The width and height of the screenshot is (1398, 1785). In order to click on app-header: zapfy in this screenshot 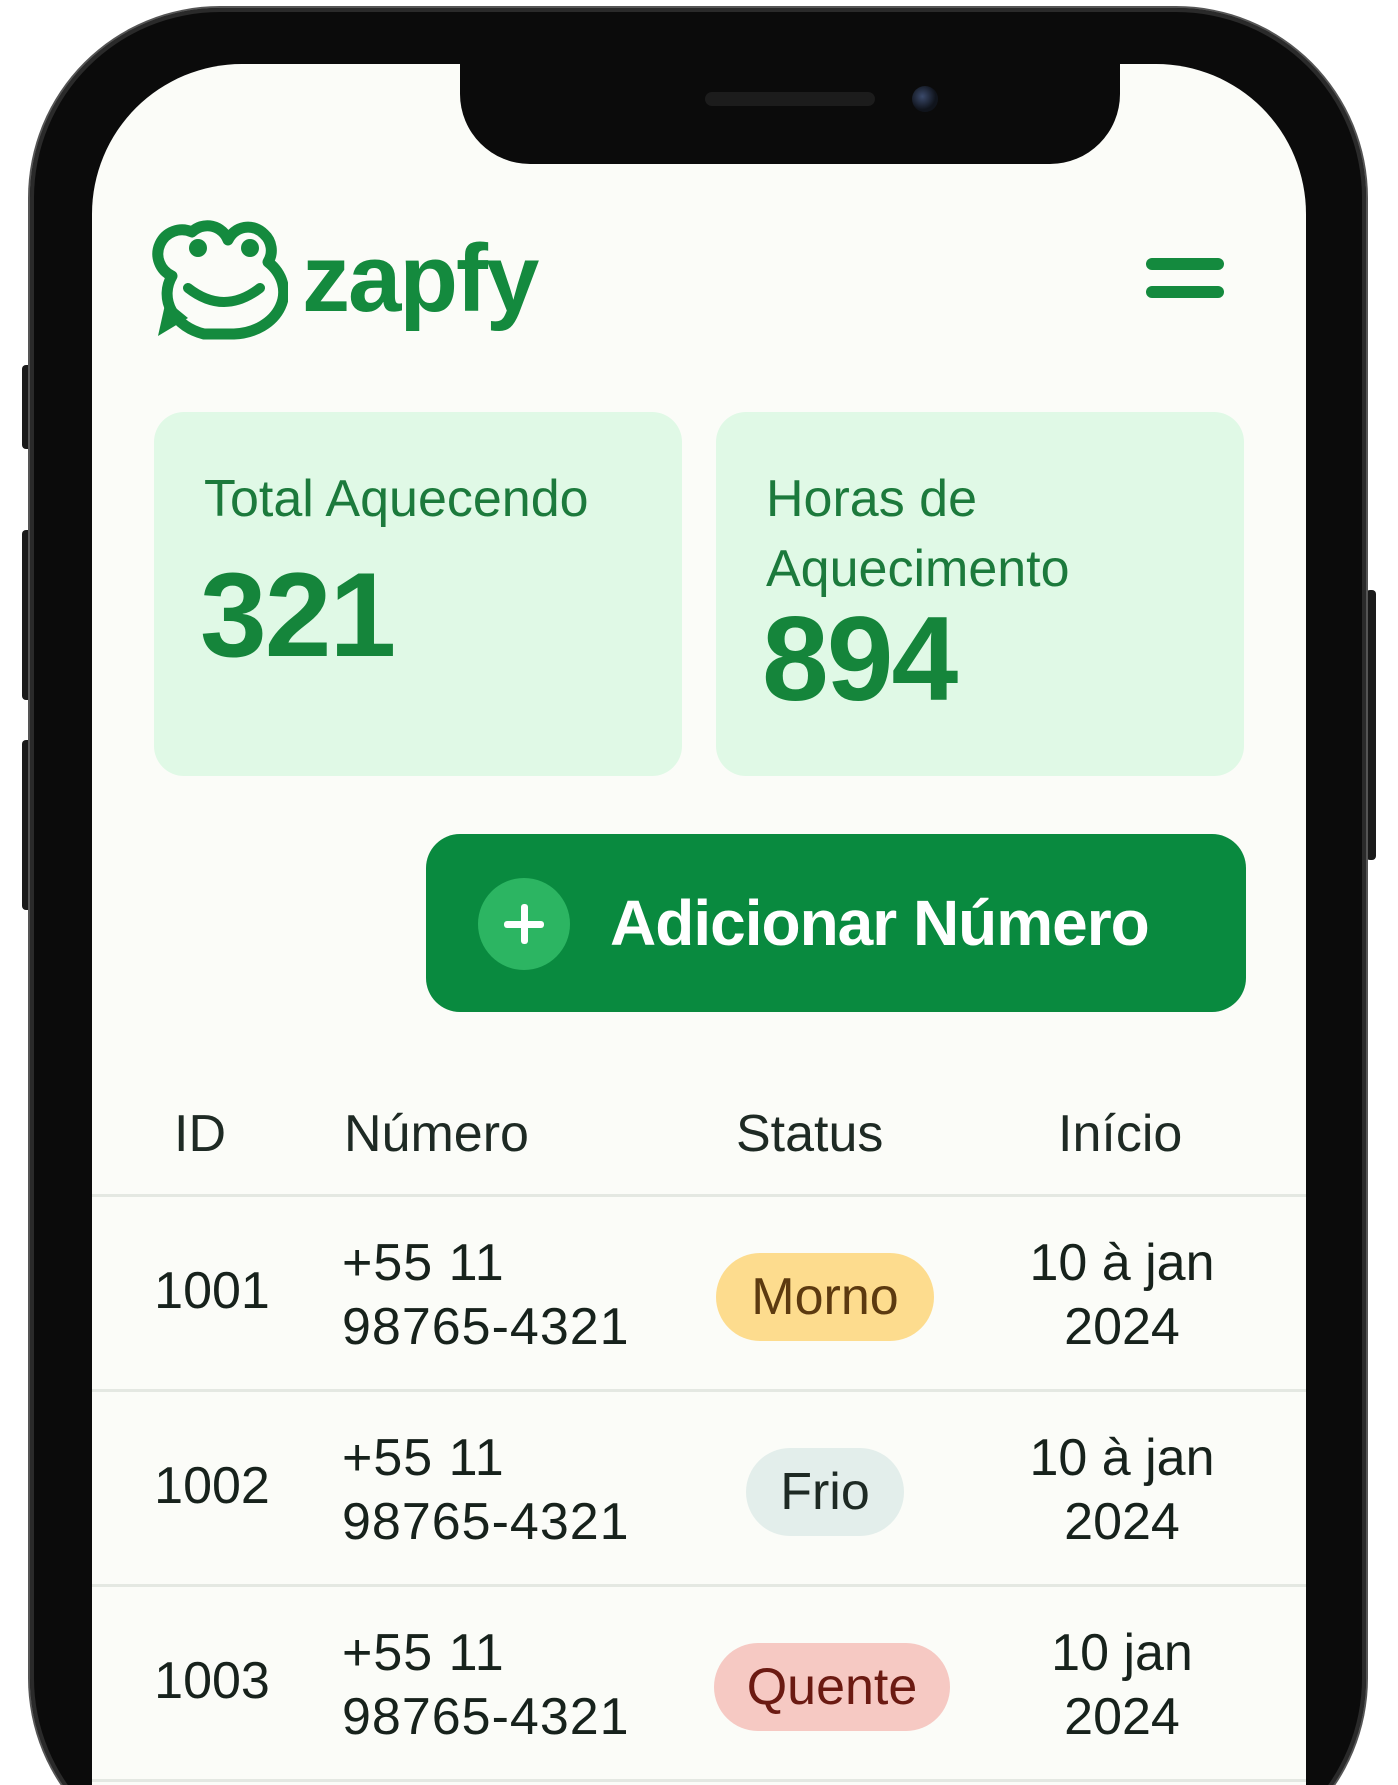, I will do `click(702, 284)`.